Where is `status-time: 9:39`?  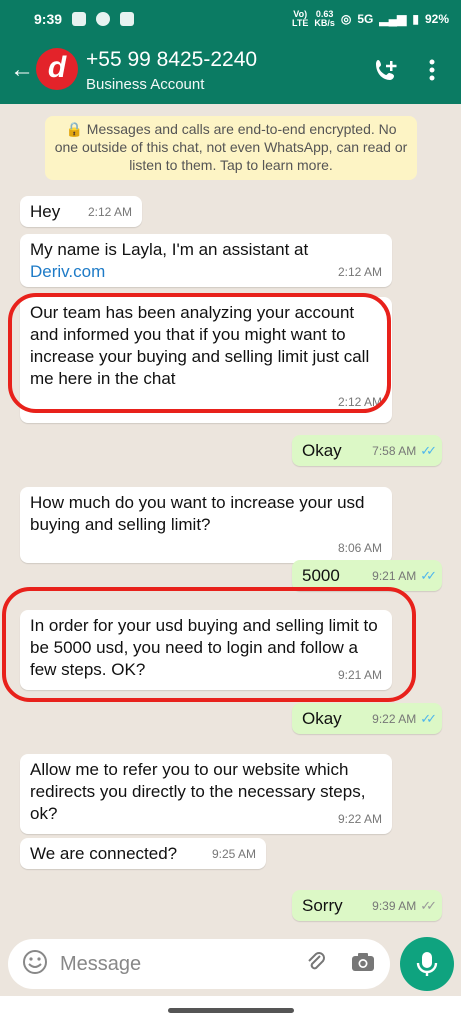 status-time: 9:39 is located at coordinates (48, 19).